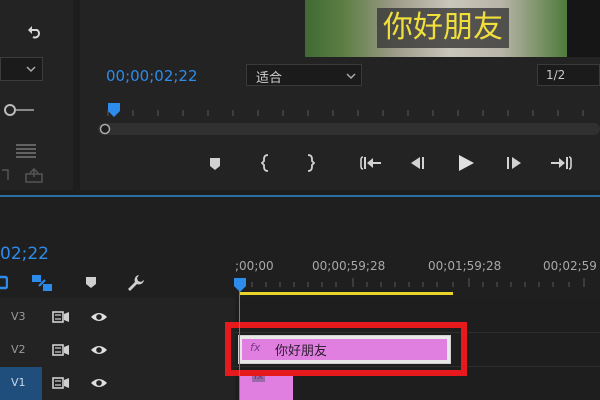 The image size is (600, 400). I want to click on zoom-bar-handle-icon, so click(105, 129).